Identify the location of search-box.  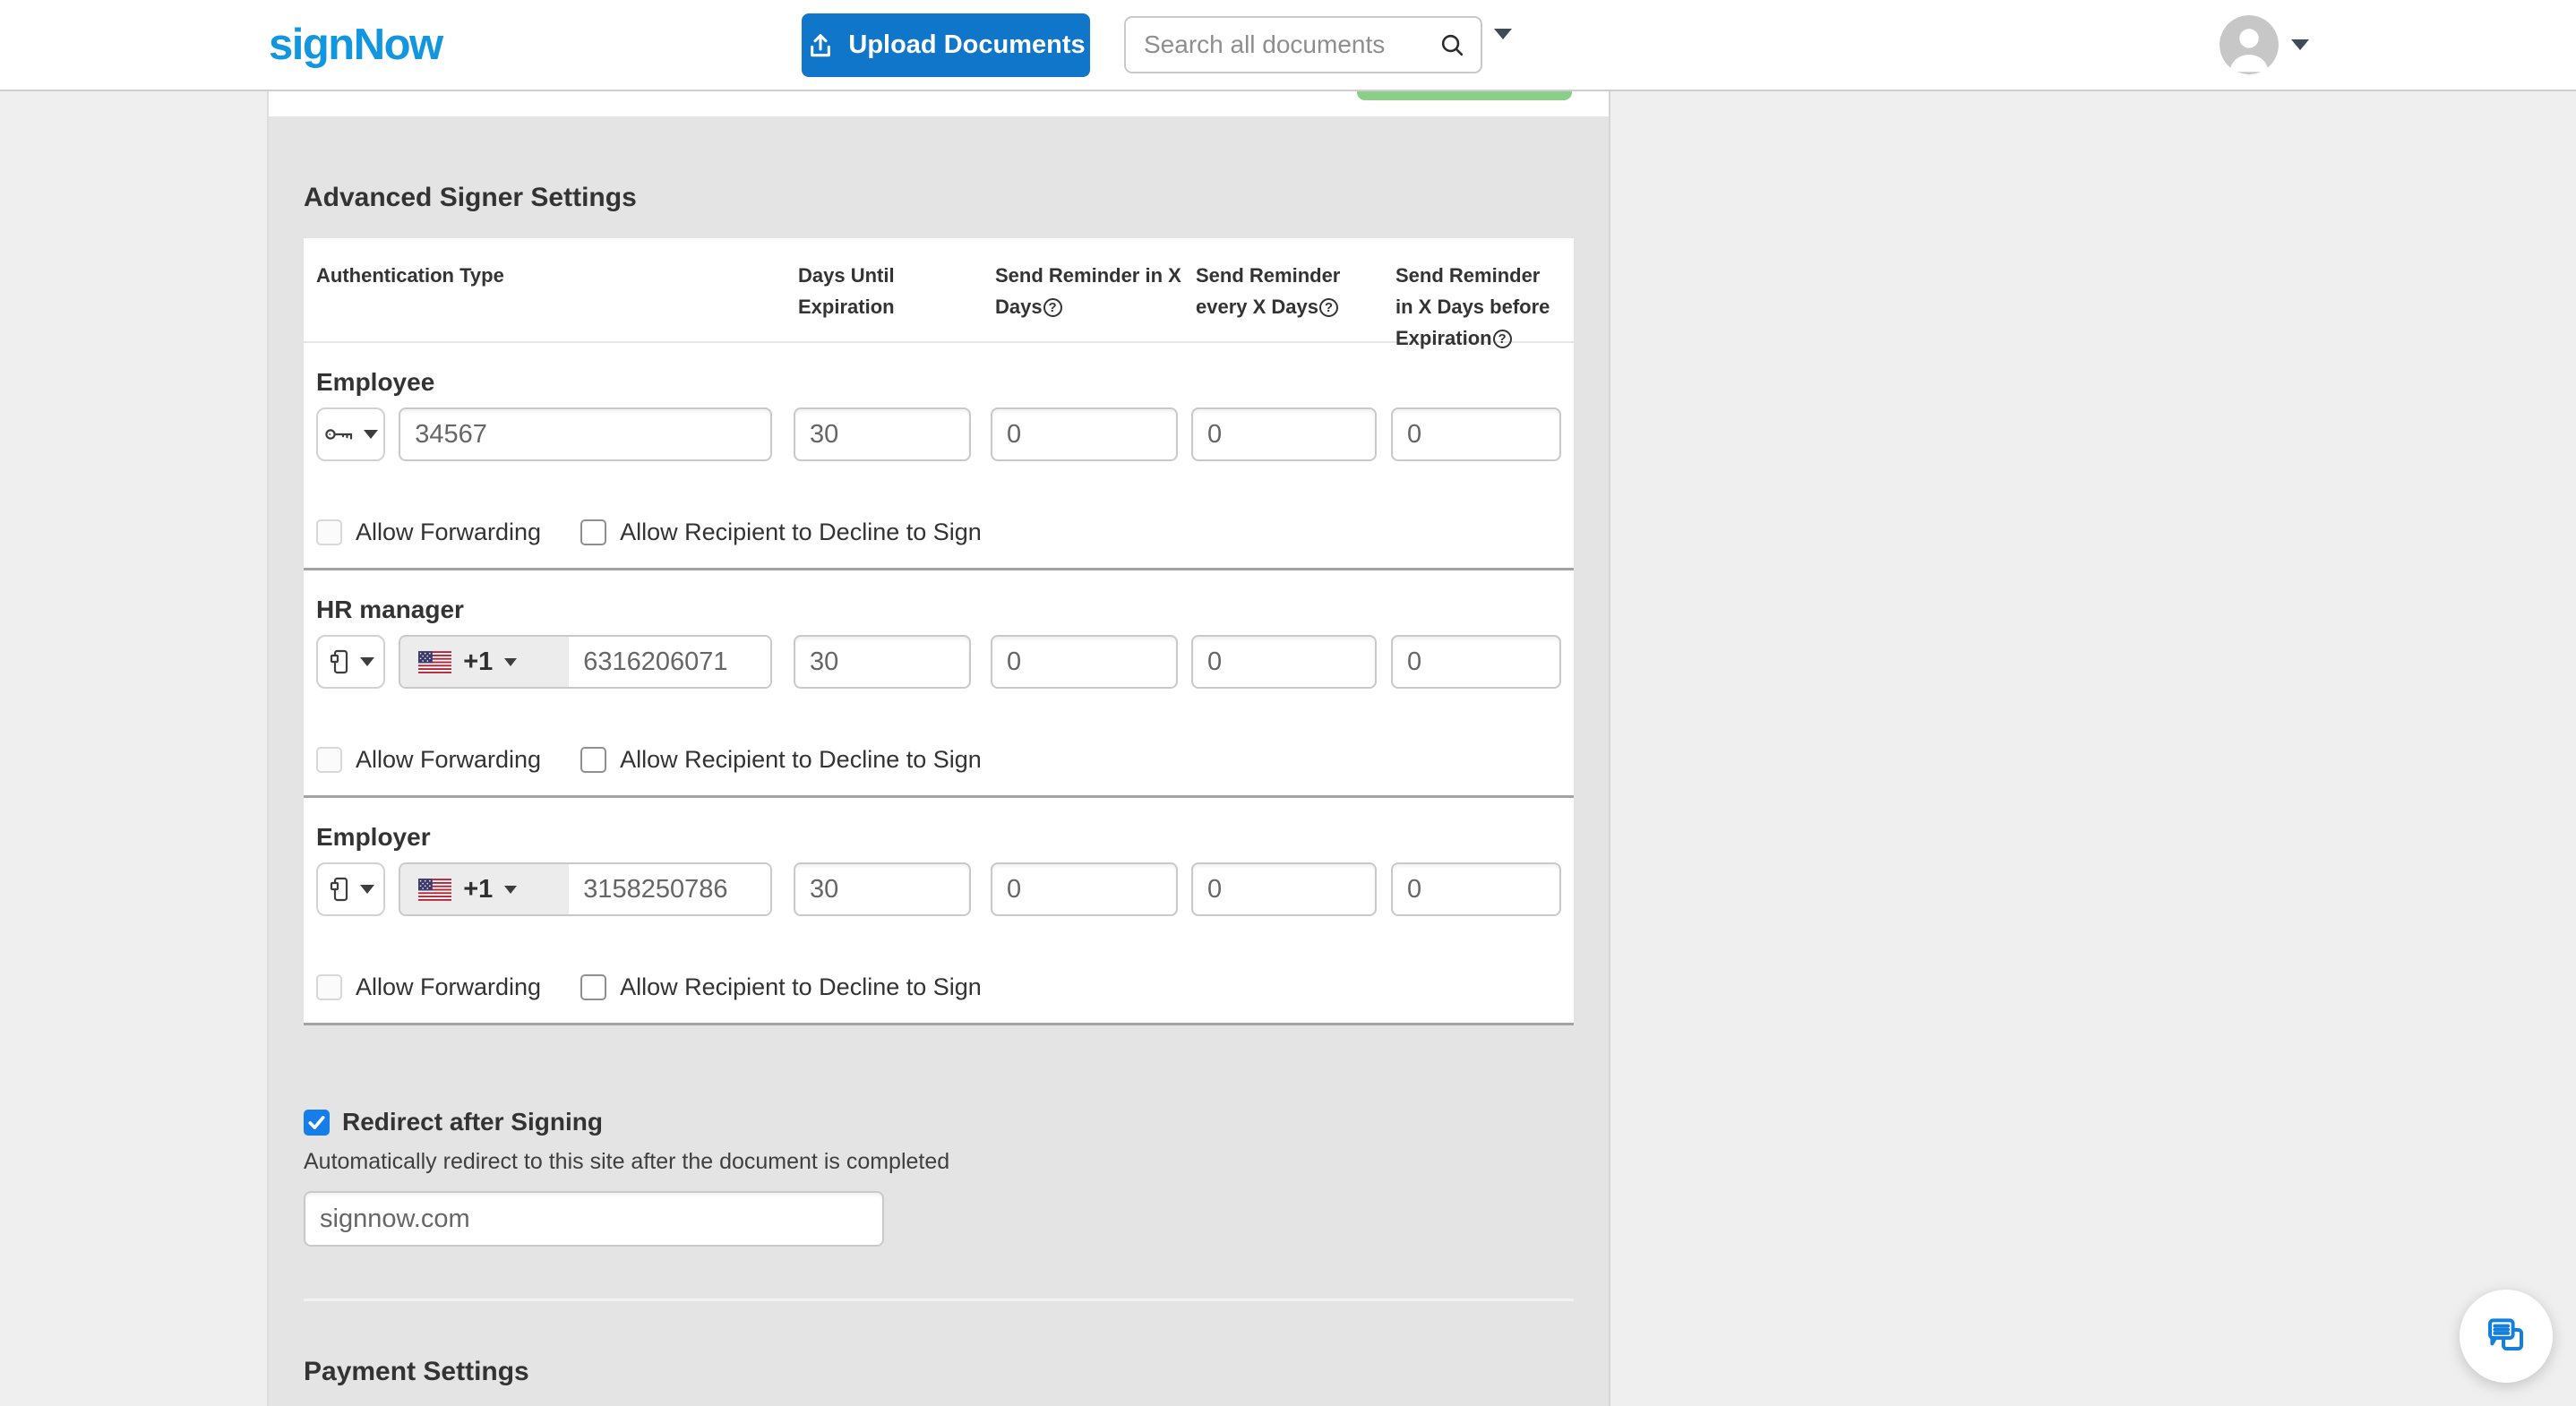
(1303, 44).